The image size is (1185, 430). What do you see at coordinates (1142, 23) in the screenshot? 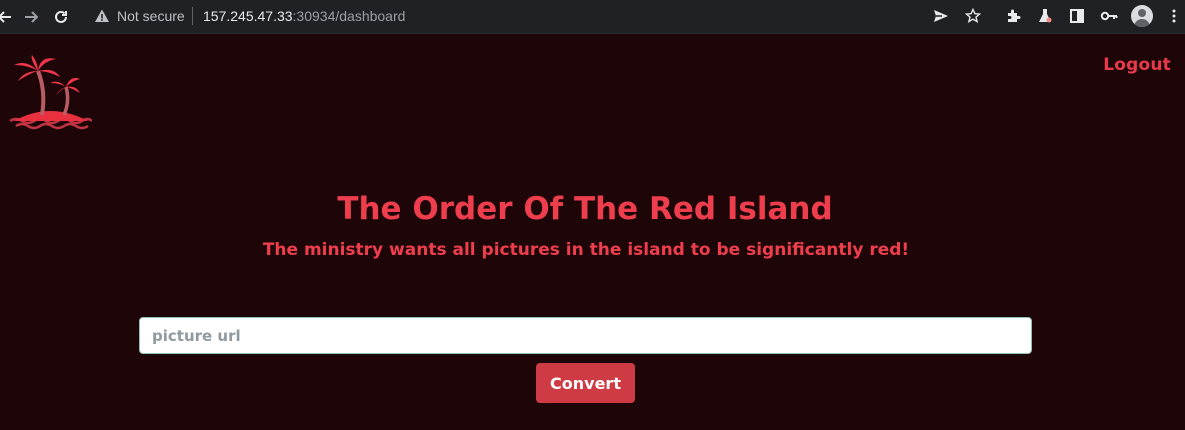
I see `avatar-body` at bounding box center [1142, 23].